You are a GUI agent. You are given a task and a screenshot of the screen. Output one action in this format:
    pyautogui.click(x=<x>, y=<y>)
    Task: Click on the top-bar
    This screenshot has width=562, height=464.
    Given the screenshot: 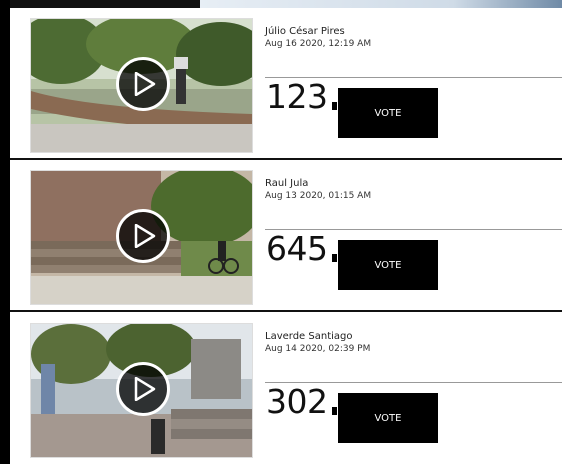 What is the action you would take?
    pyautogui.click(x=286, y=4)
    